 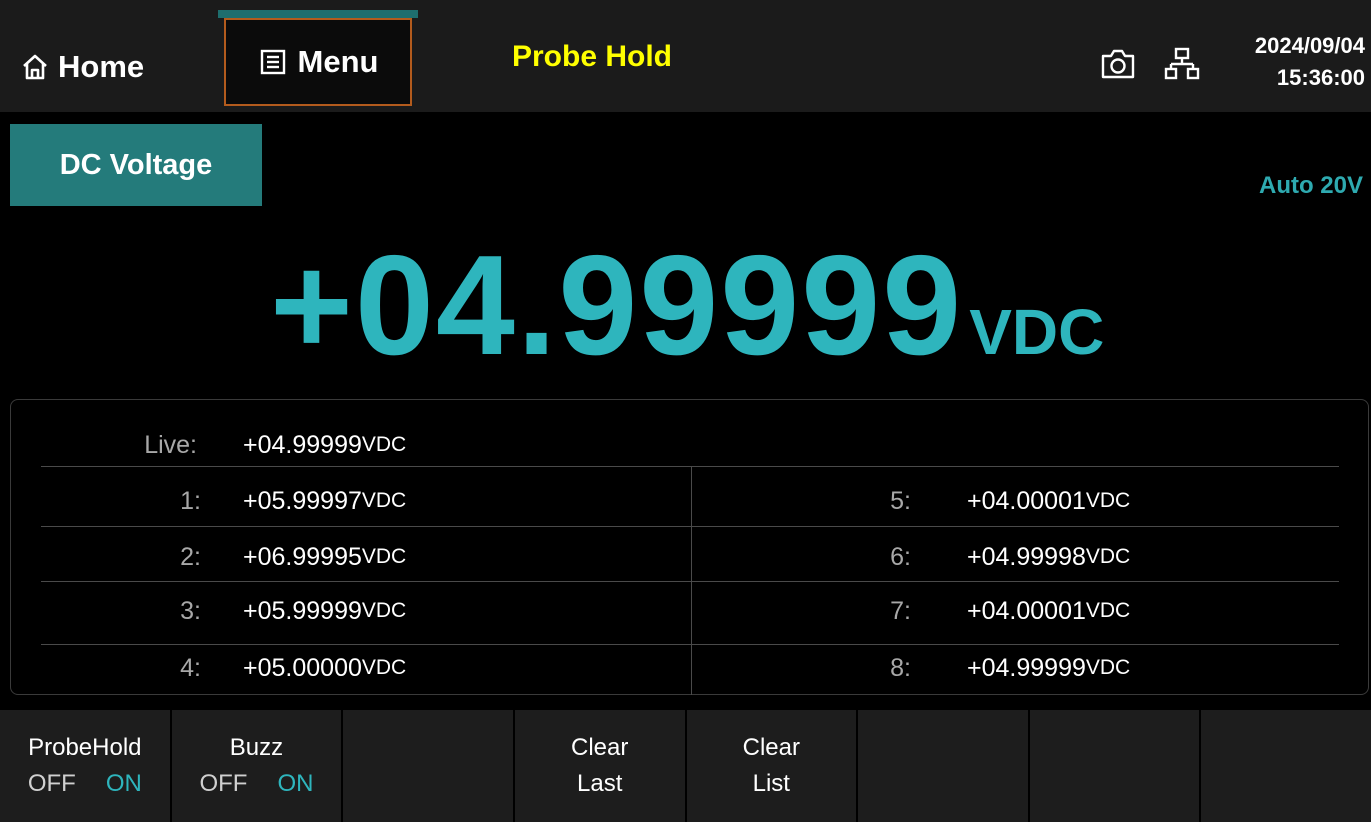 What do you see at coordinates (1320, 77) in the screenshot?
I see `time-text: 15:36:00` at bounding box center [1320, 77].